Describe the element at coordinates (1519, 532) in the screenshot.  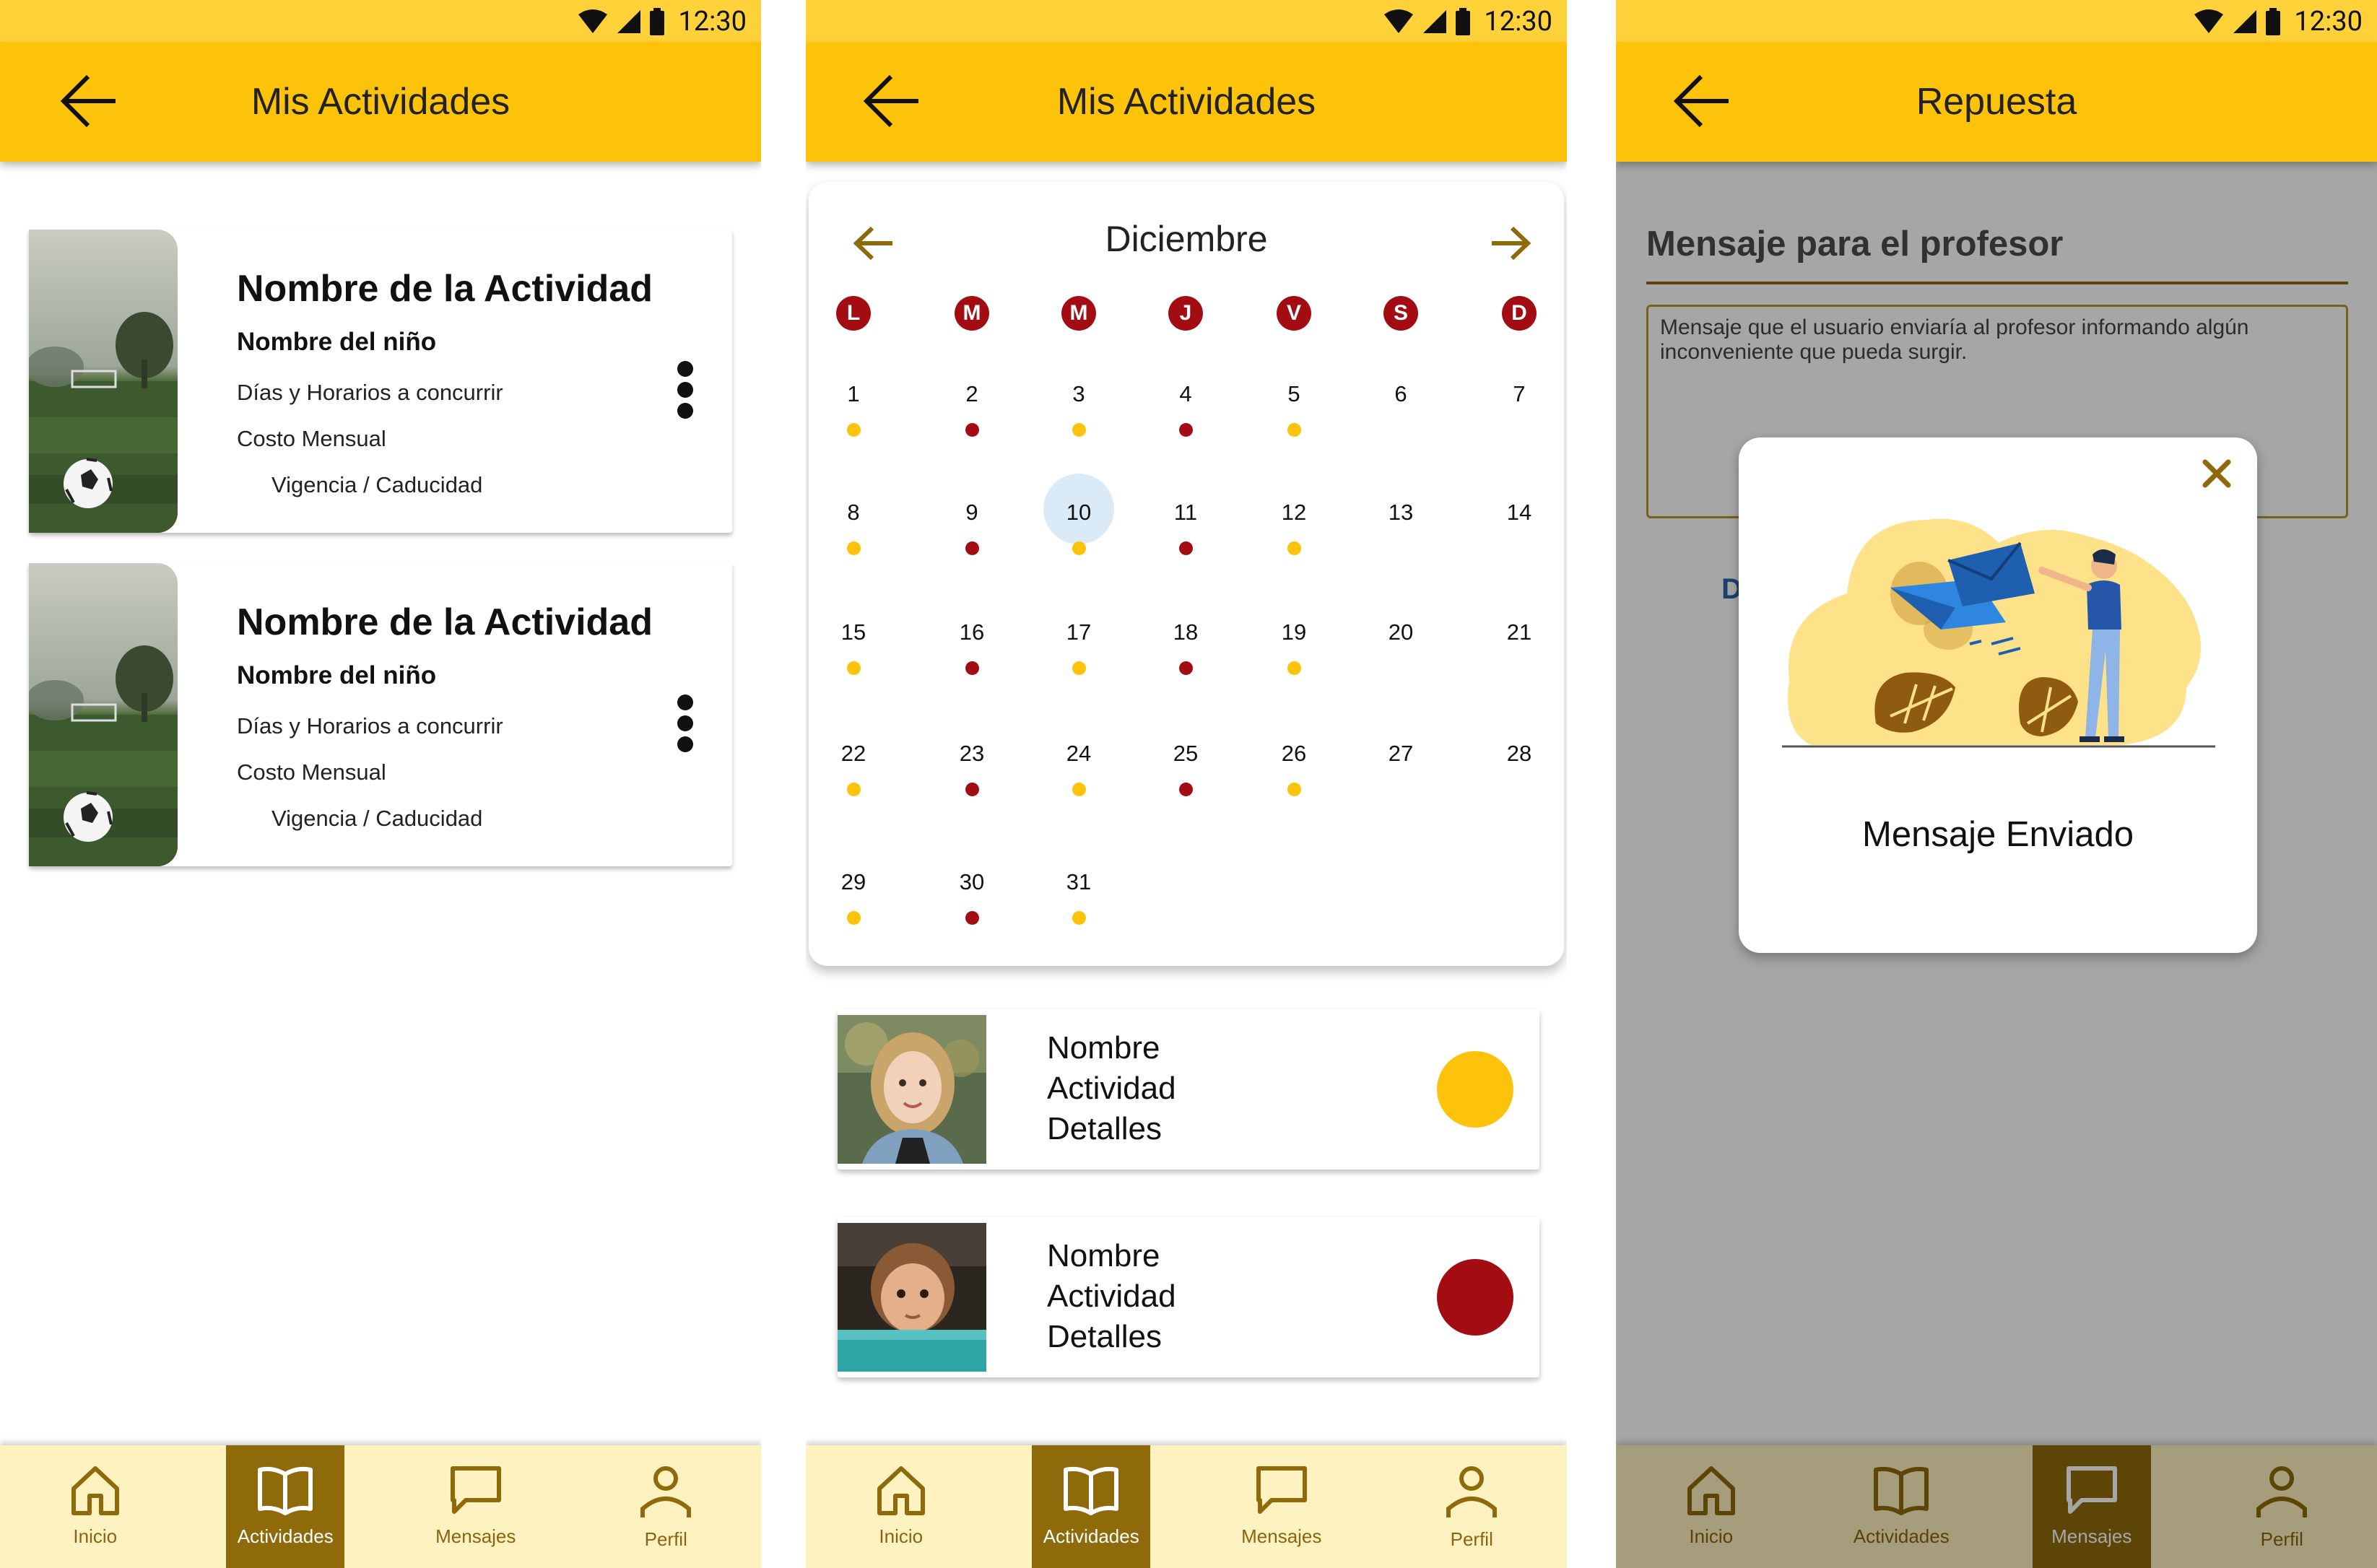
I see `calendar-day: 14` at that location.